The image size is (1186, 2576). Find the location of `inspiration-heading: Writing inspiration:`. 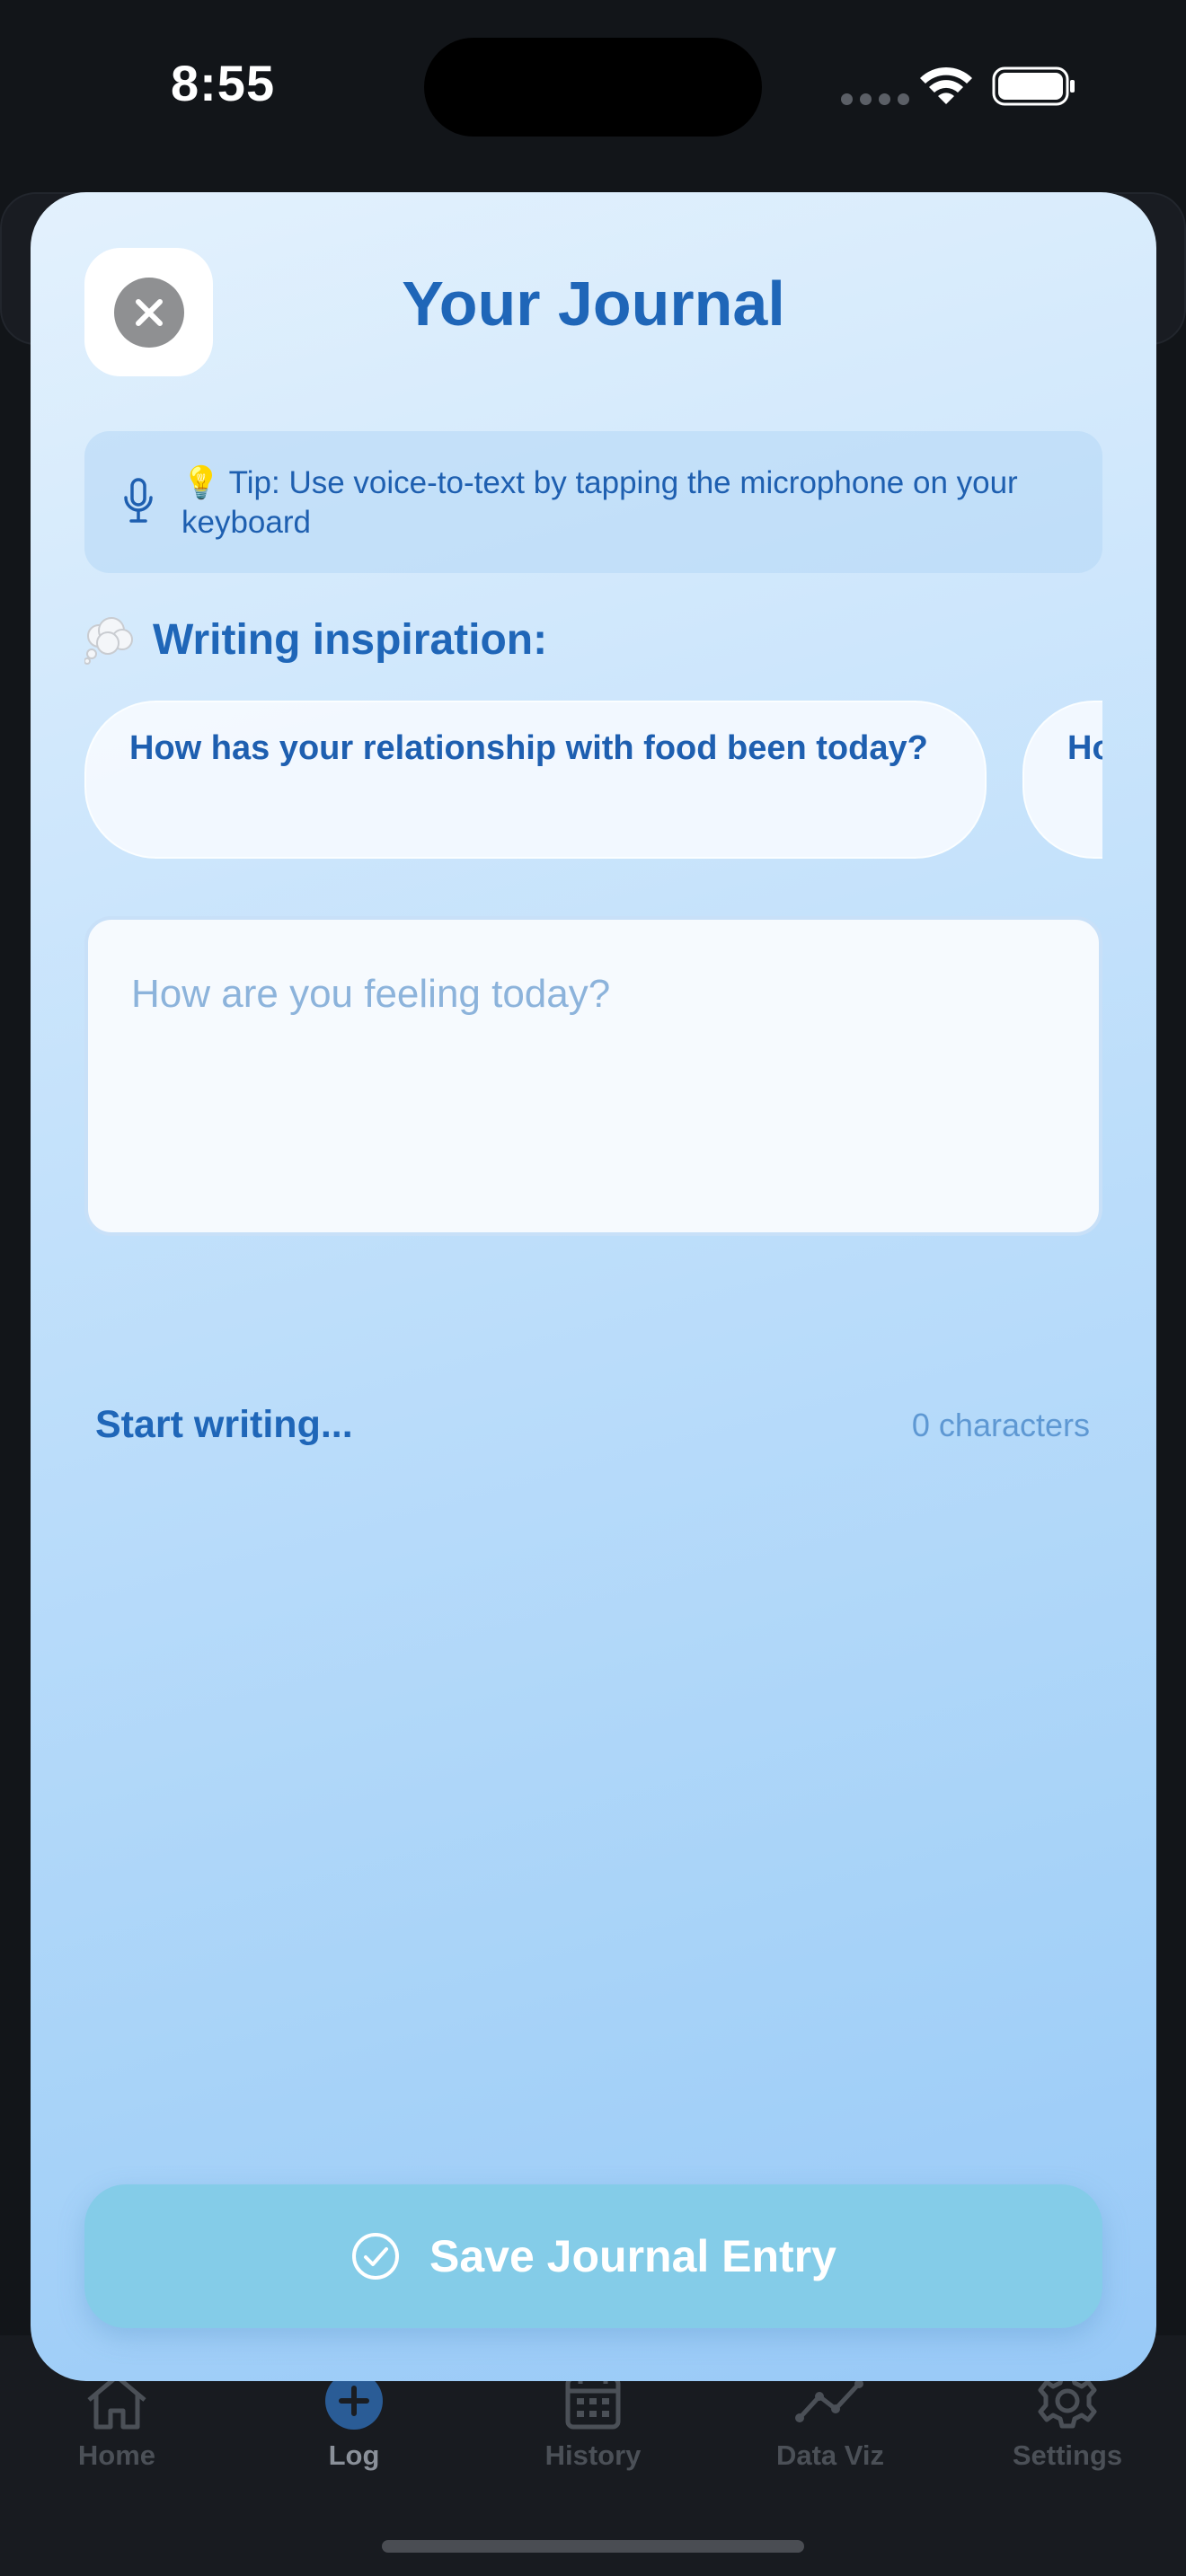

inspiration-heading: Writing inspiration: is located at coordinates (315, 639).